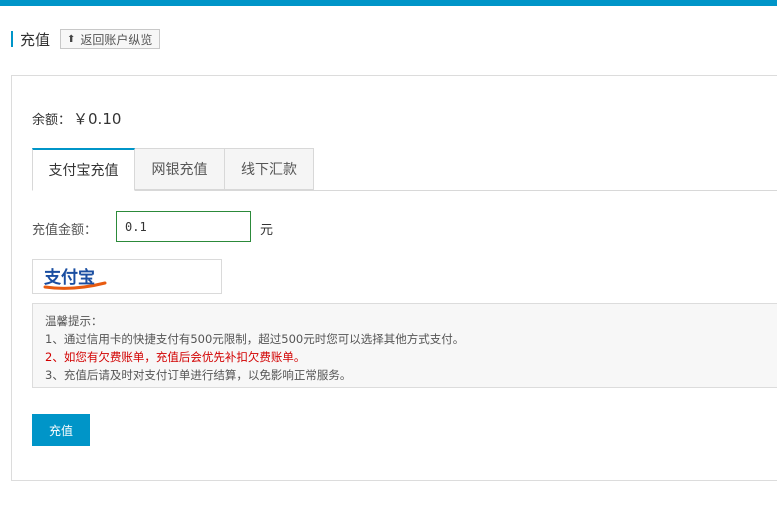 This screenshot has height=531, width=777. I want to click on amount-unit: 元, so click(267, 230).